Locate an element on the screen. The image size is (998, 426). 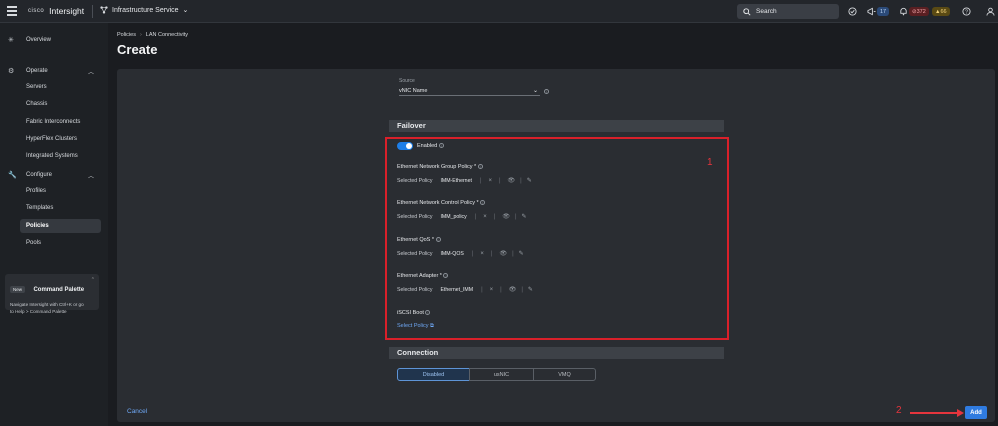
source-select: vNIC Name ⌄ is located at coordinates (469, 92).